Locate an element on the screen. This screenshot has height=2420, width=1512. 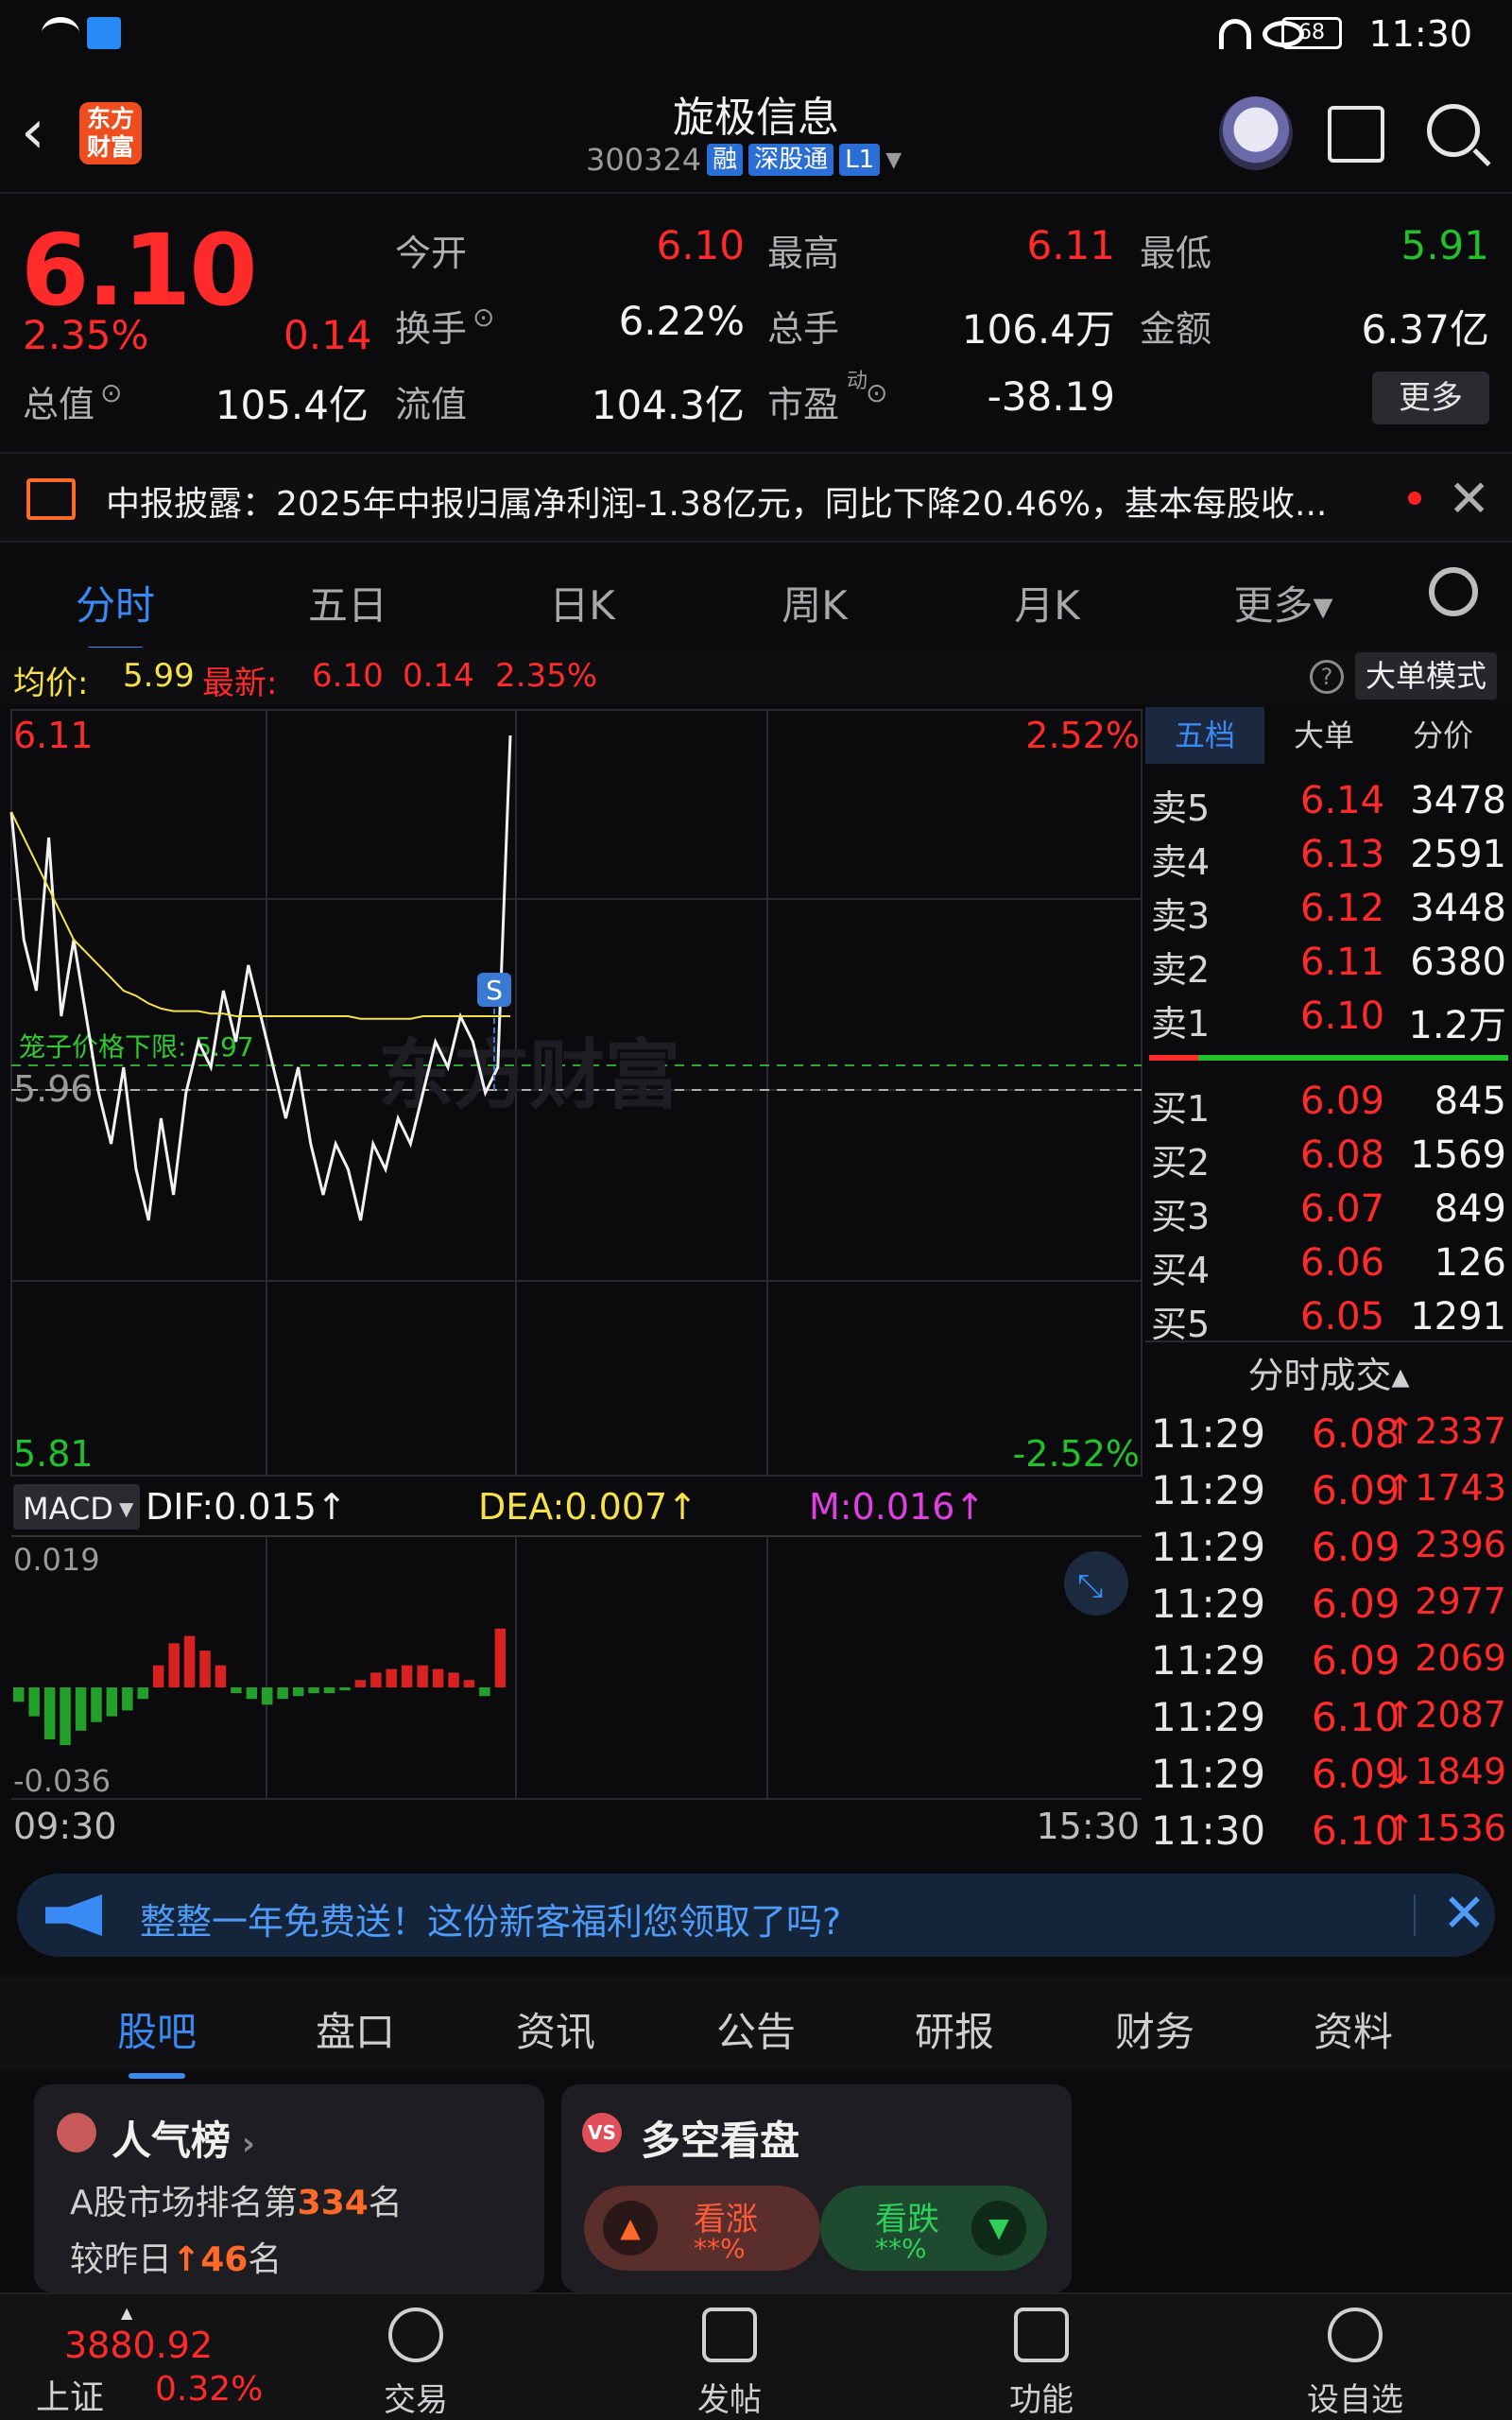
headphone-icon is located at coordinates (1235, 34).